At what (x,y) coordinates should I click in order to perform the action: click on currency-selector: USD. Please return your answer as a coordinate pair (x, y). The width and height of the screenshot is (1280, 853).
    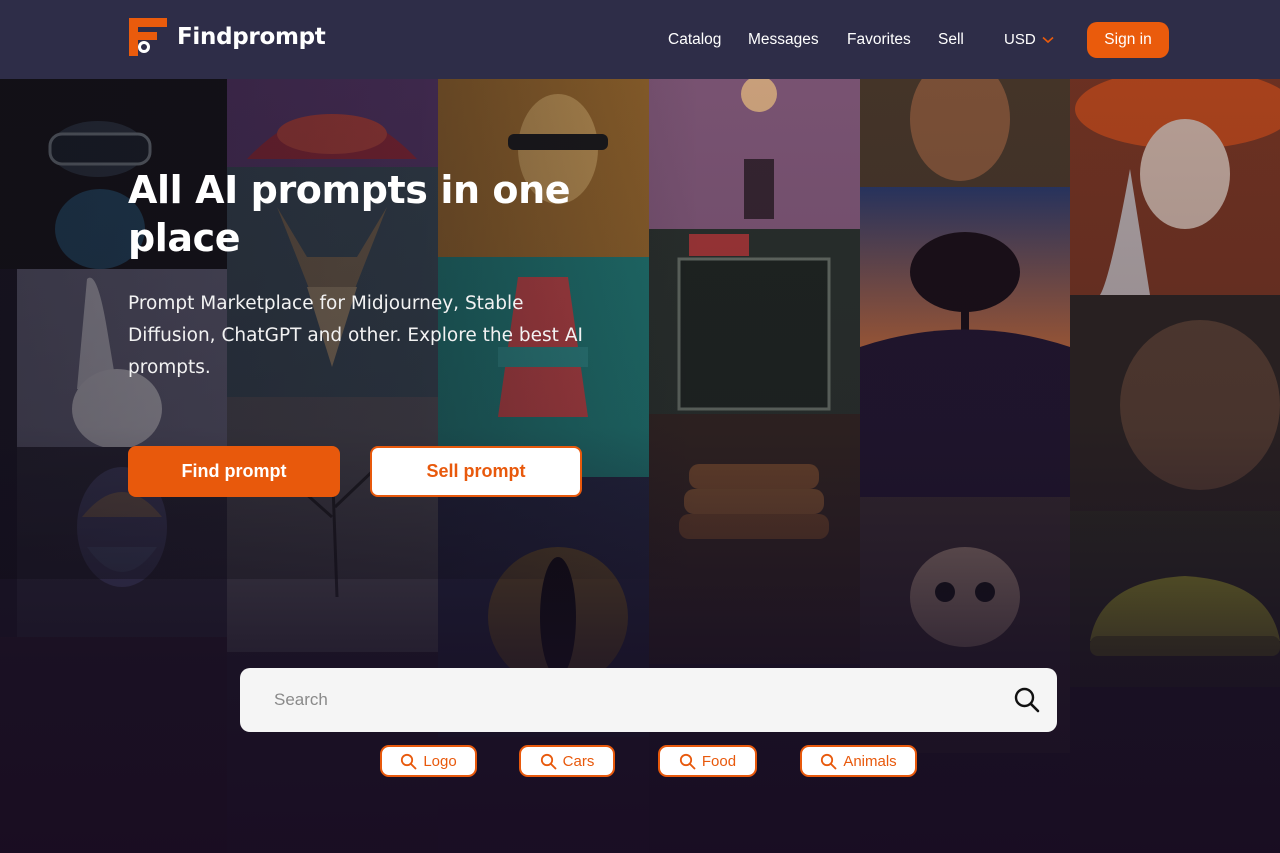
    Looking at the image, I should click on (1029, 40).